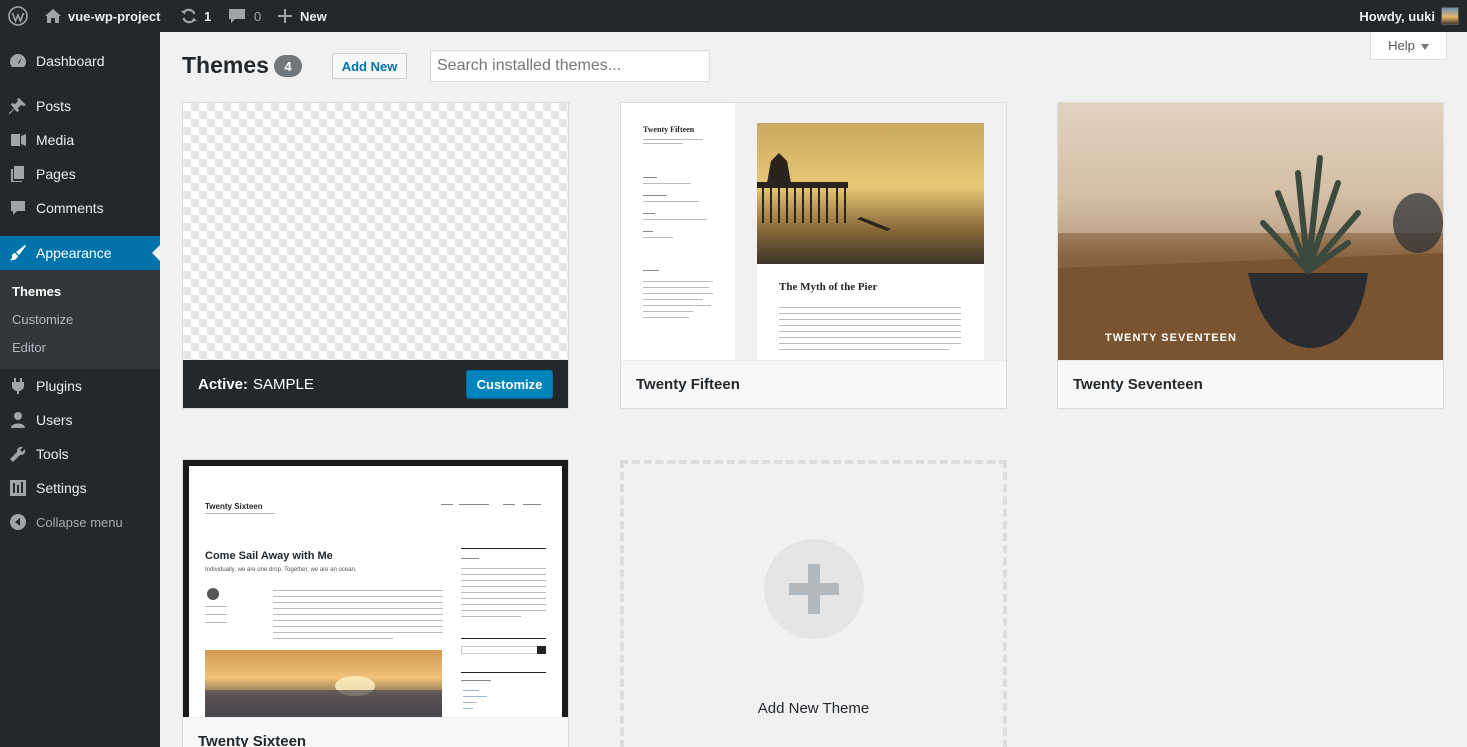 This screenshot has width=1467, height=747. I want to click on sidebar-item-label: Comments, so click(70, 208).